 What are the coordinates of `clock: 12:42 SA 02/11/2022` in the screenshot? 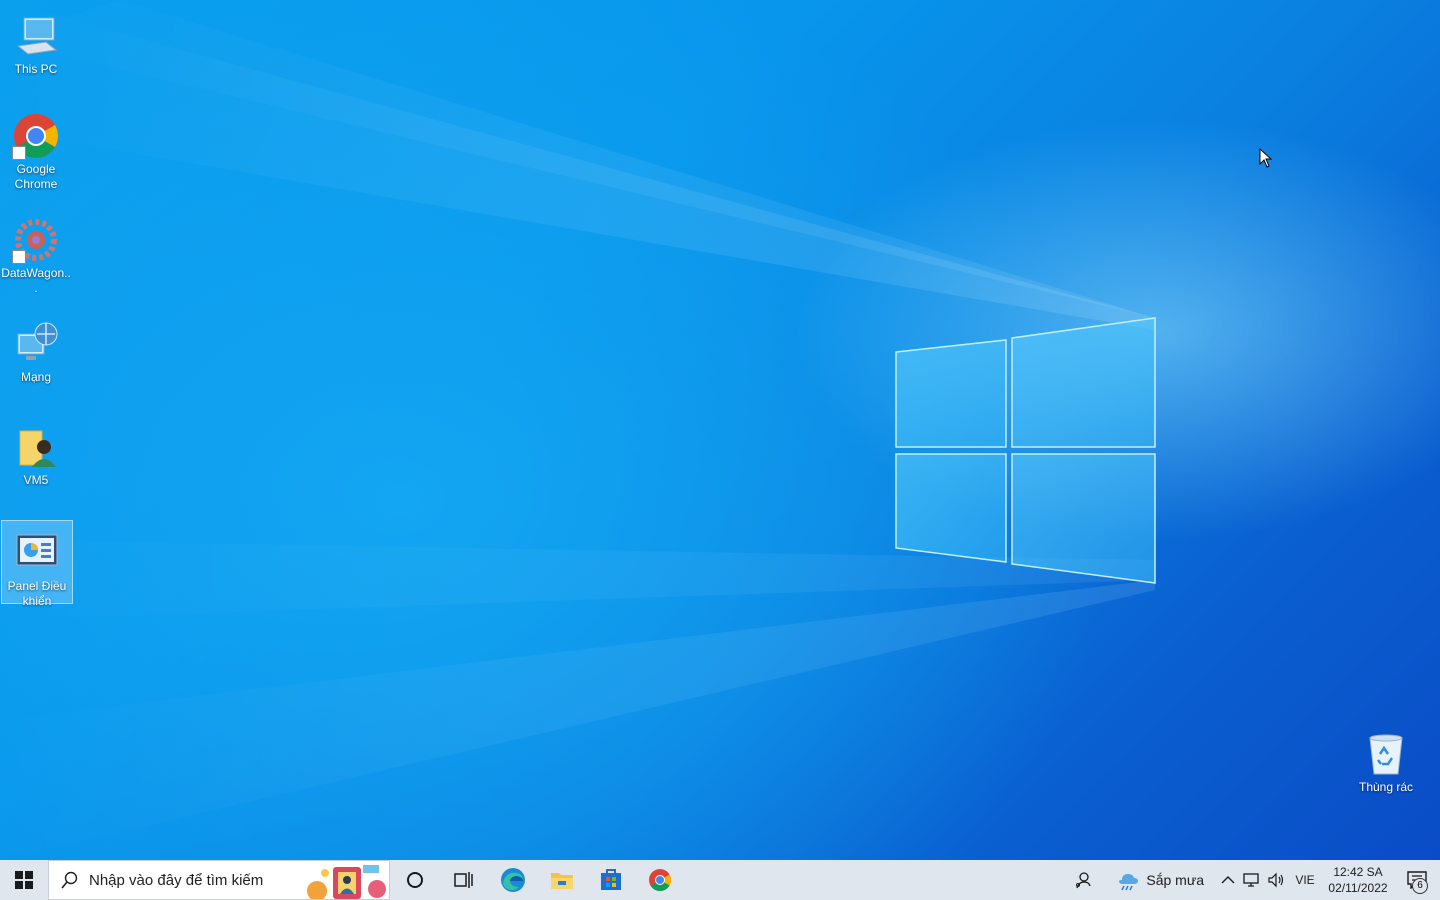 It's located at (1358, 880).